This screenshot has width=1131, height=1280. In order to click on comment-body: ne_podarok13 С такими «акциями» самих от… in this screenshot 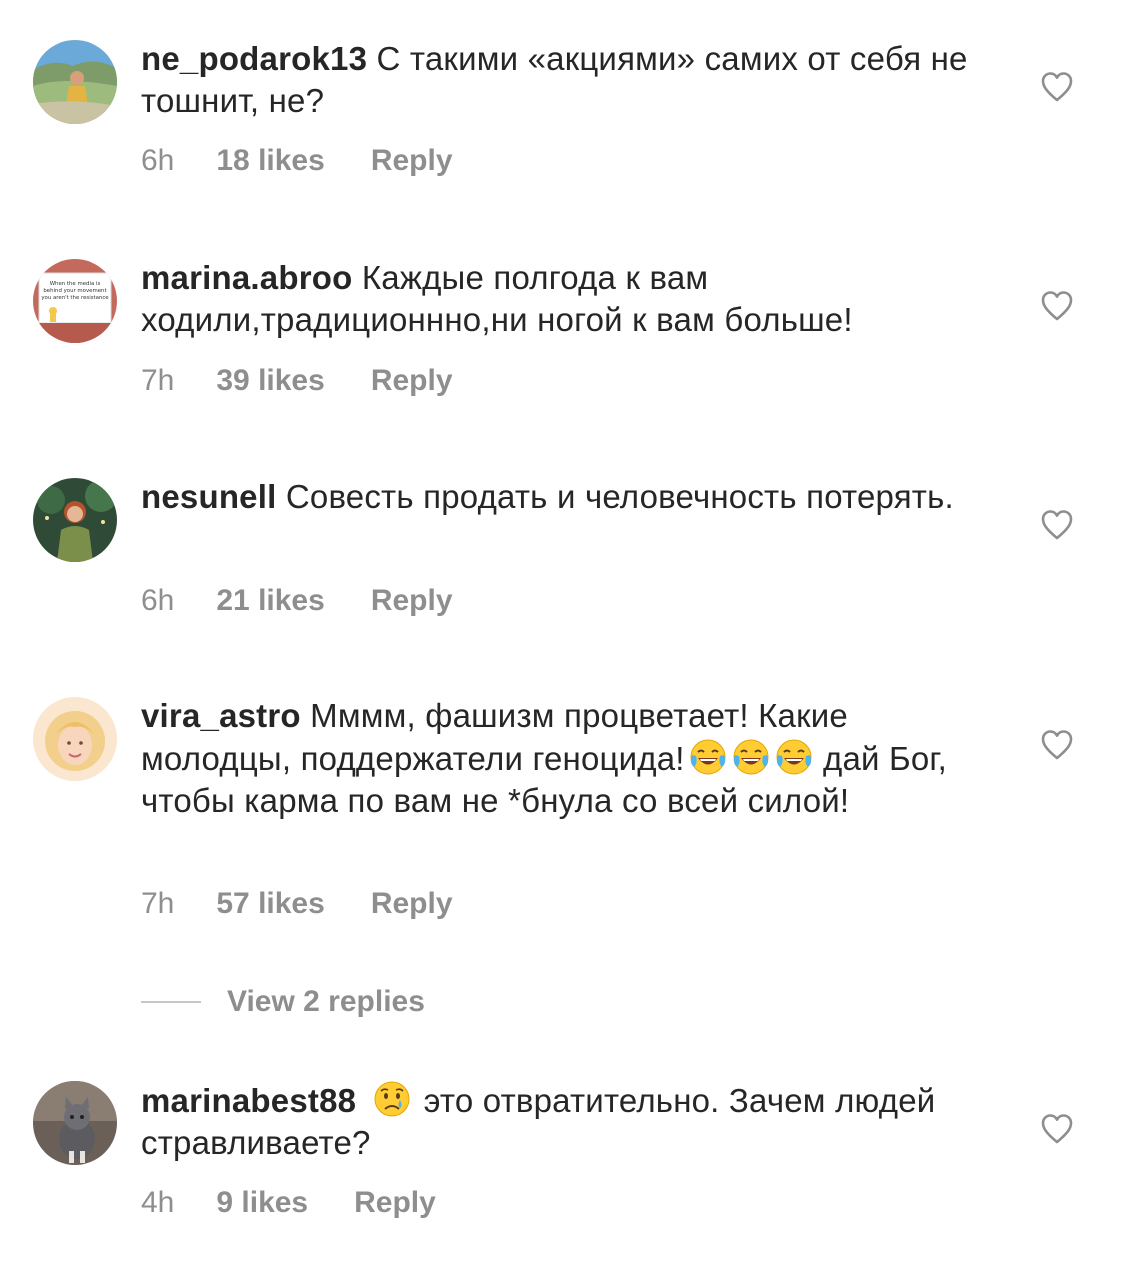, I will do `click(571, 80)`.